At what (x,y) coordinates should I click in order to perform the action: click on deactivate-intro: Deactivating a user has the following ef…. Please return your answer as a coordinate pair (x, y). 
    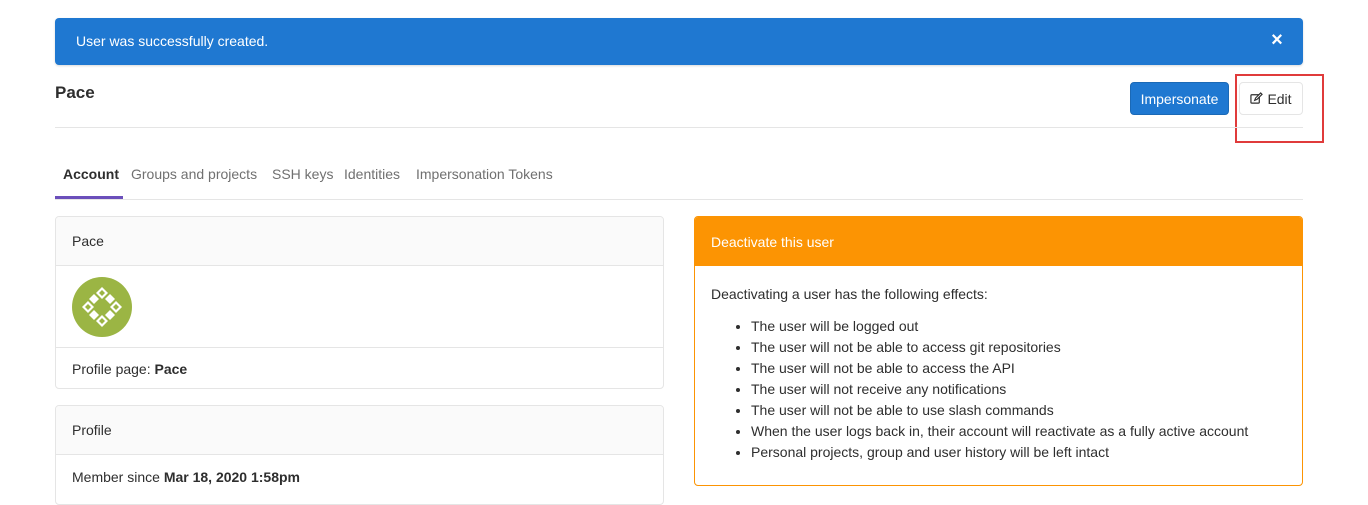
    Looking at the image, I should click on (849, 294).